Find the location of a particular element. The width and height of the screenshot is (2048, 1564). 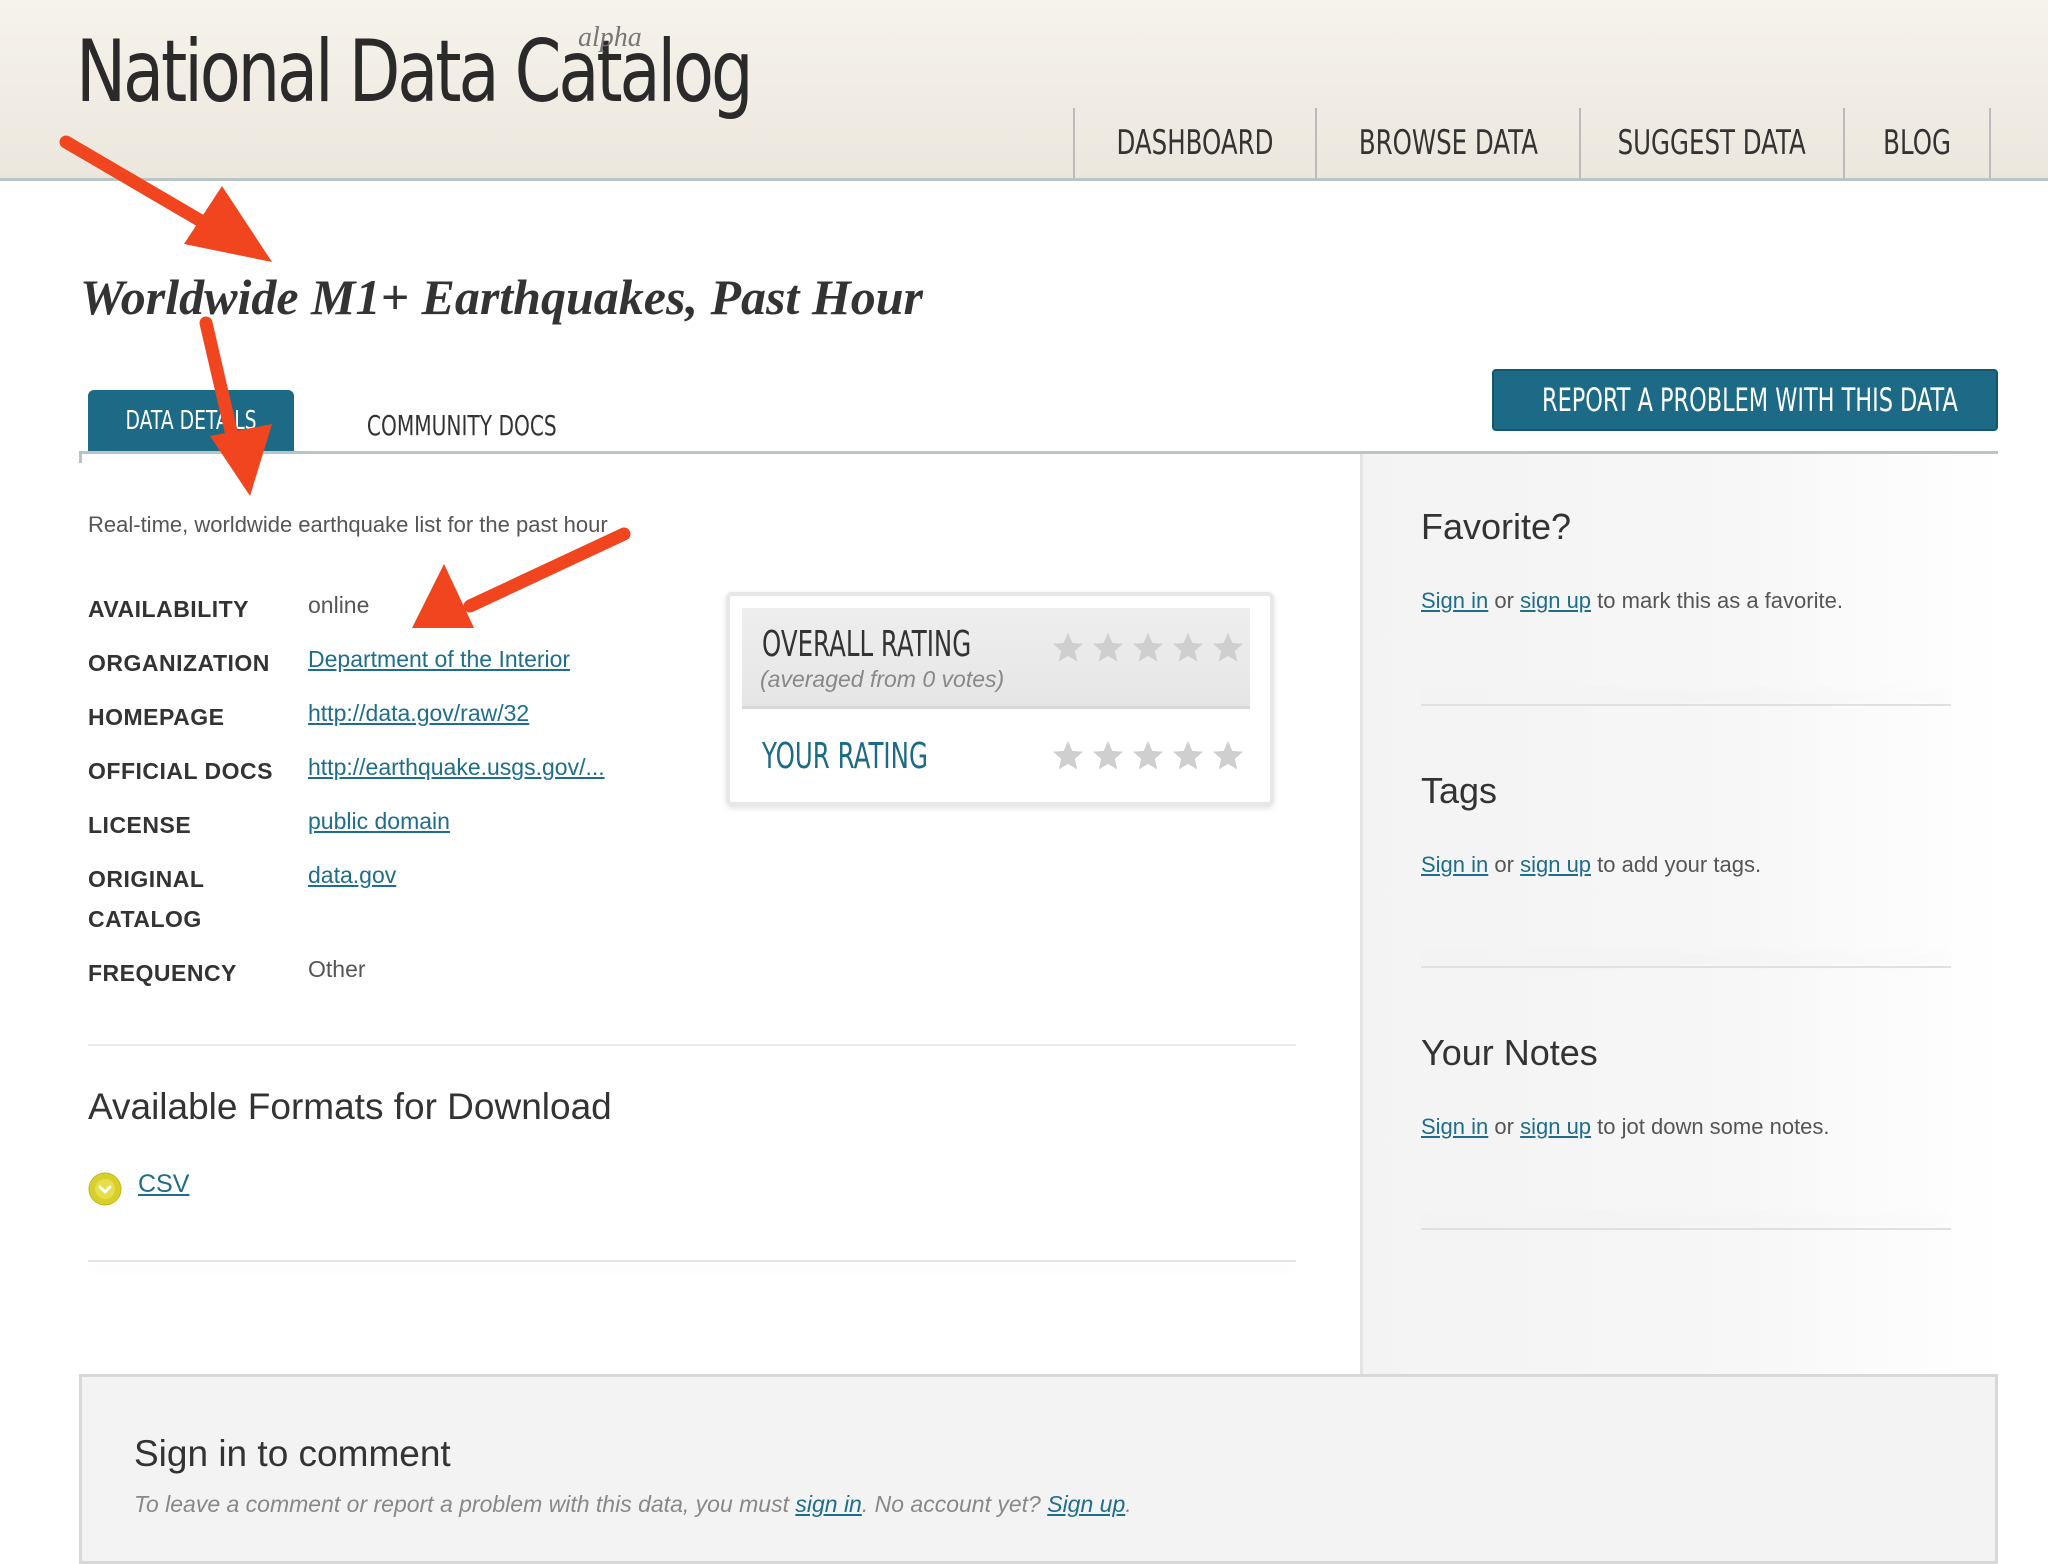

license-label: LICENSE is located at coordinates (140, 825).